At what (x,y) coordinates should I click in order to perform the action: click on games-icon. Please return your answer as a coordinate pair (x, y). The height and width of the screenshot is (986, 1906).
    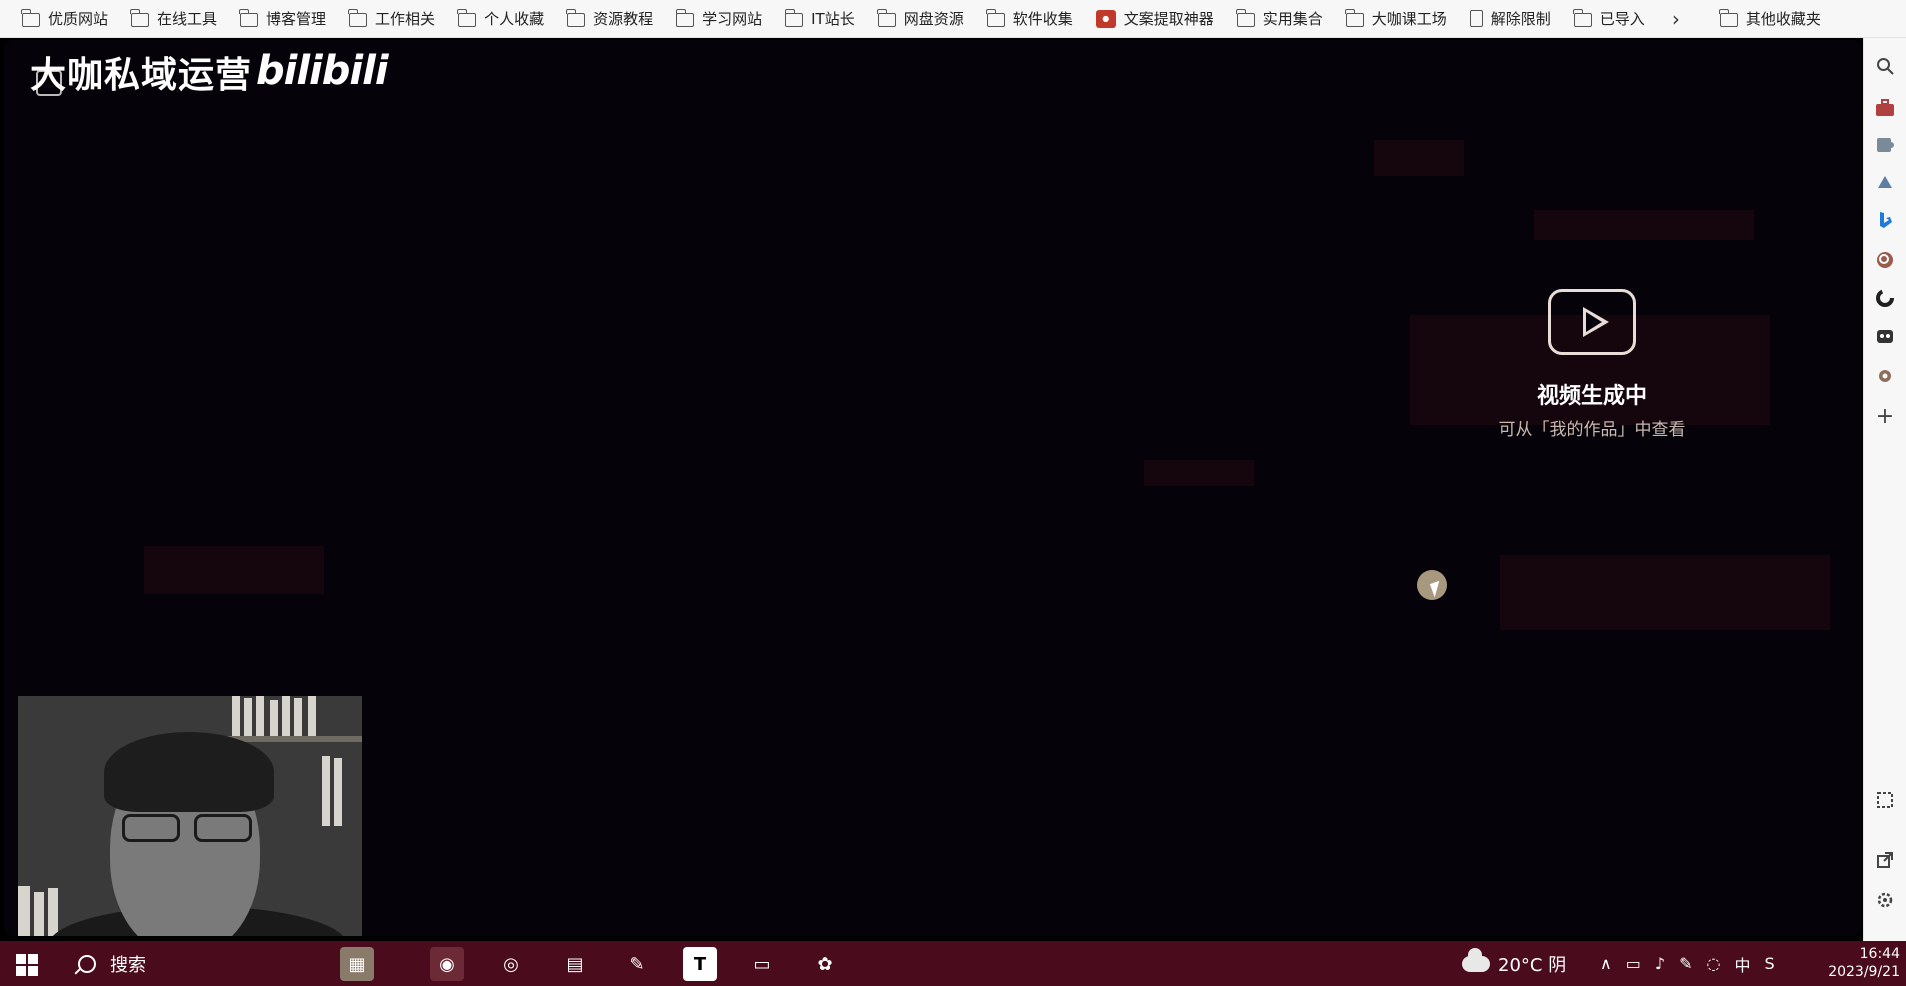
    Looking at the image, I should click on (1885, 336).